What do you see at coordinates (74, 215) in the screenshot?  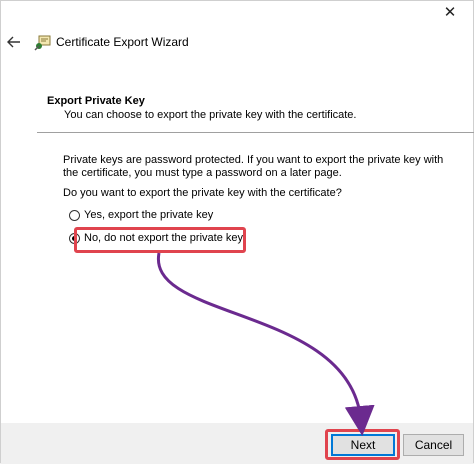 I see `radio-yes-button` at bounding box center [74, 215].